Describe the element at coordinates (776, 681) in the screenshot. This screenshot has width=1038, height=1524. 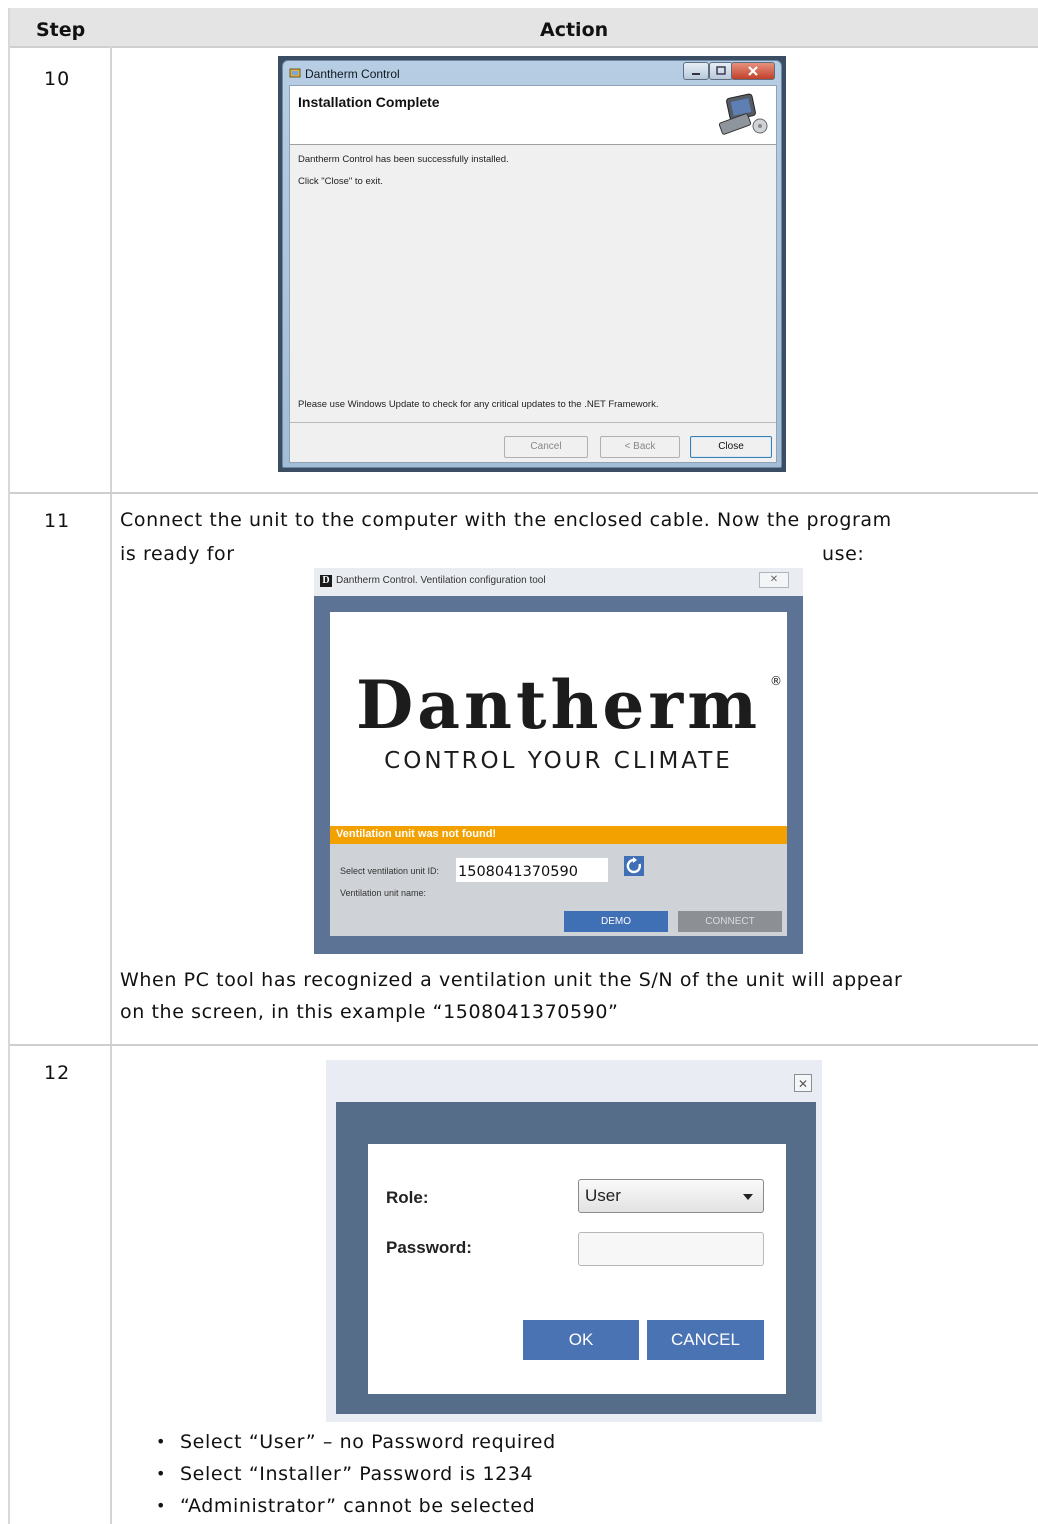
I see `registered-mark: ®` at that location.